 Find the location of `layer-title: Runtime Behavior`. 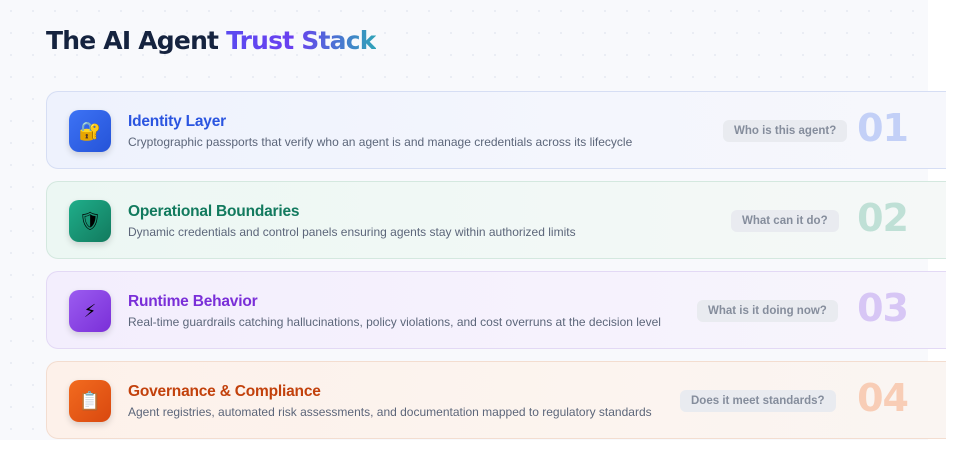

layer-title: Runtime Behavior is located at coordinates (193, 301).